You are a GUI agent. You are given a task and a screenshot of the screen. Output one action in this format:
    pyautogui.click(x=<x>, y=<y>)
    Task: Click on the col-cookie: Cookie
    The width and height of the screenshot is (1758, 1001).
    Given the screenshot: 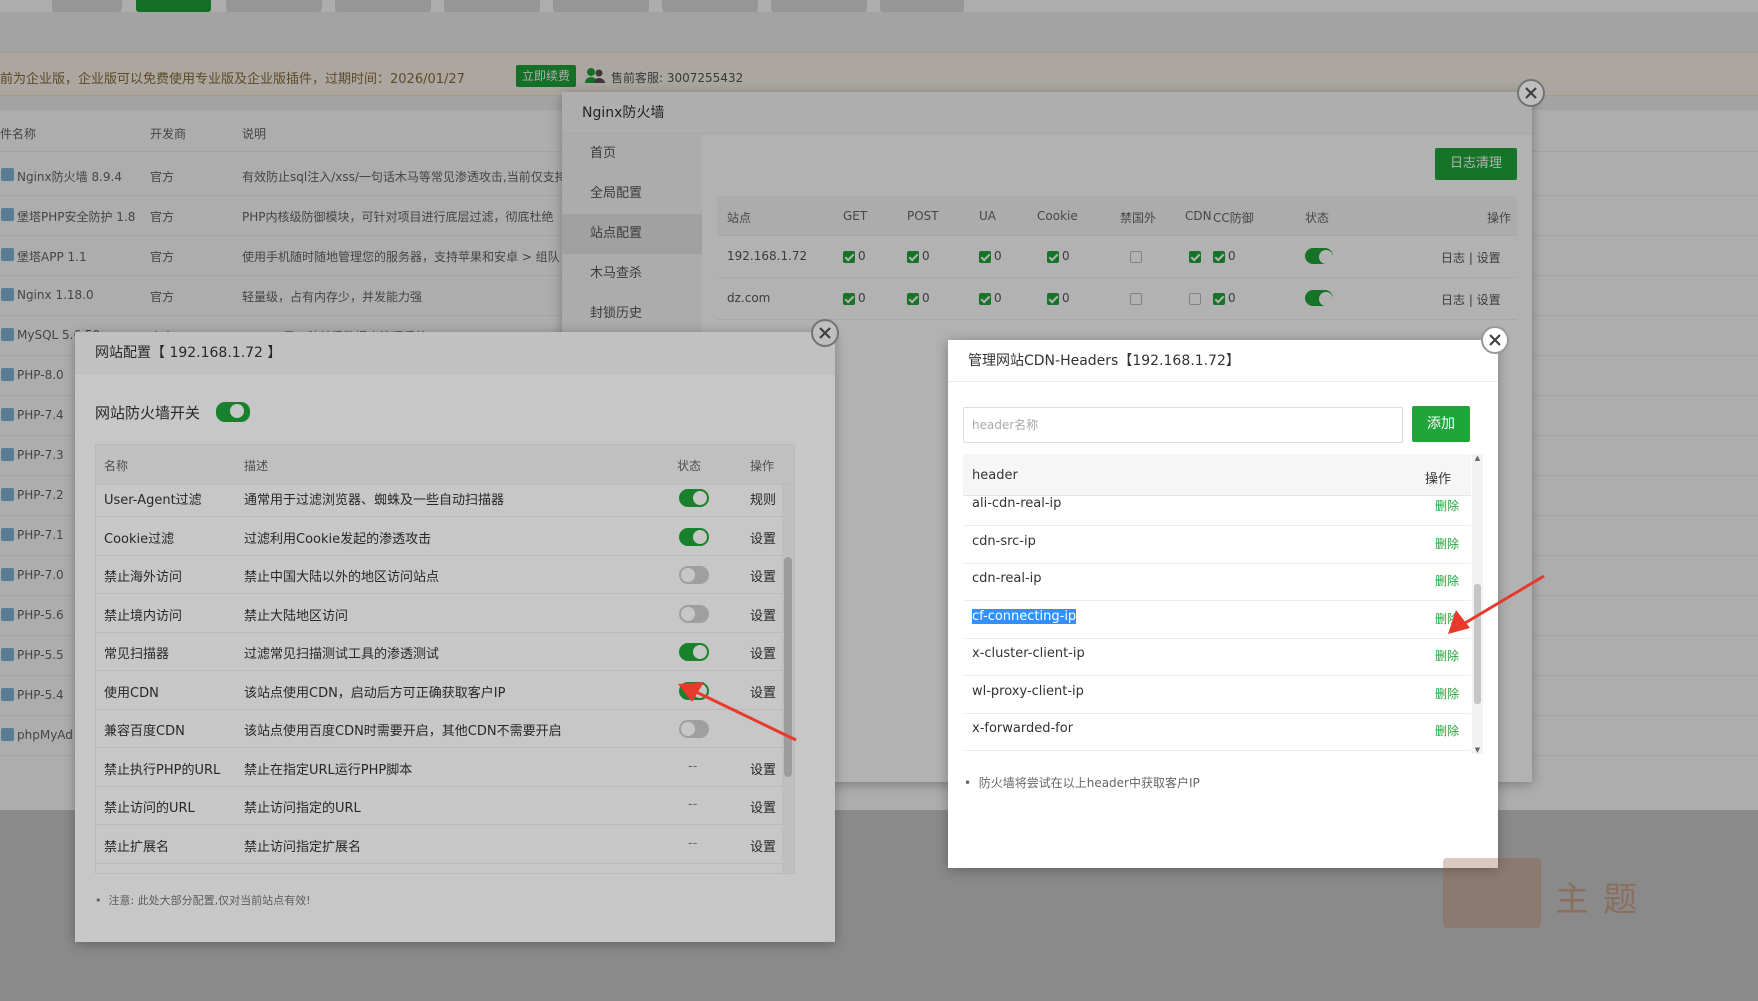 What is the action you would take?
    pyautogui.click(x=1057, y=216)
    